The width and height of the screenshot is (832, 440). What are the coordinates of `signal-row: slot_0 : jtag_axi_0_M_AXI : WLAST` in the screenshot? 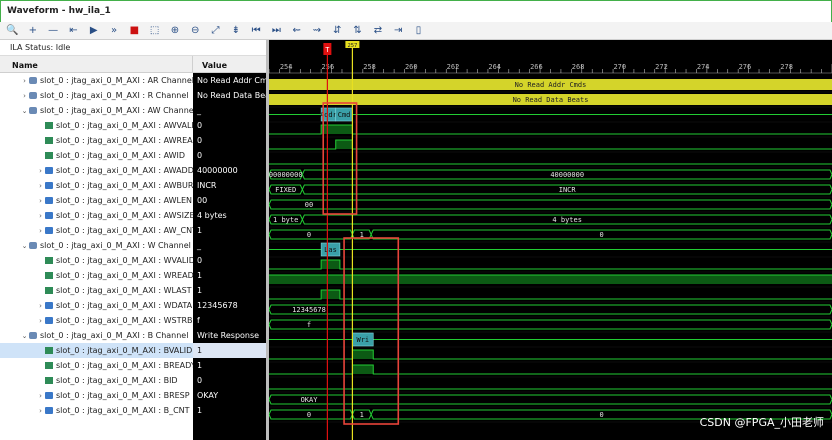 It's located at (96, 290).